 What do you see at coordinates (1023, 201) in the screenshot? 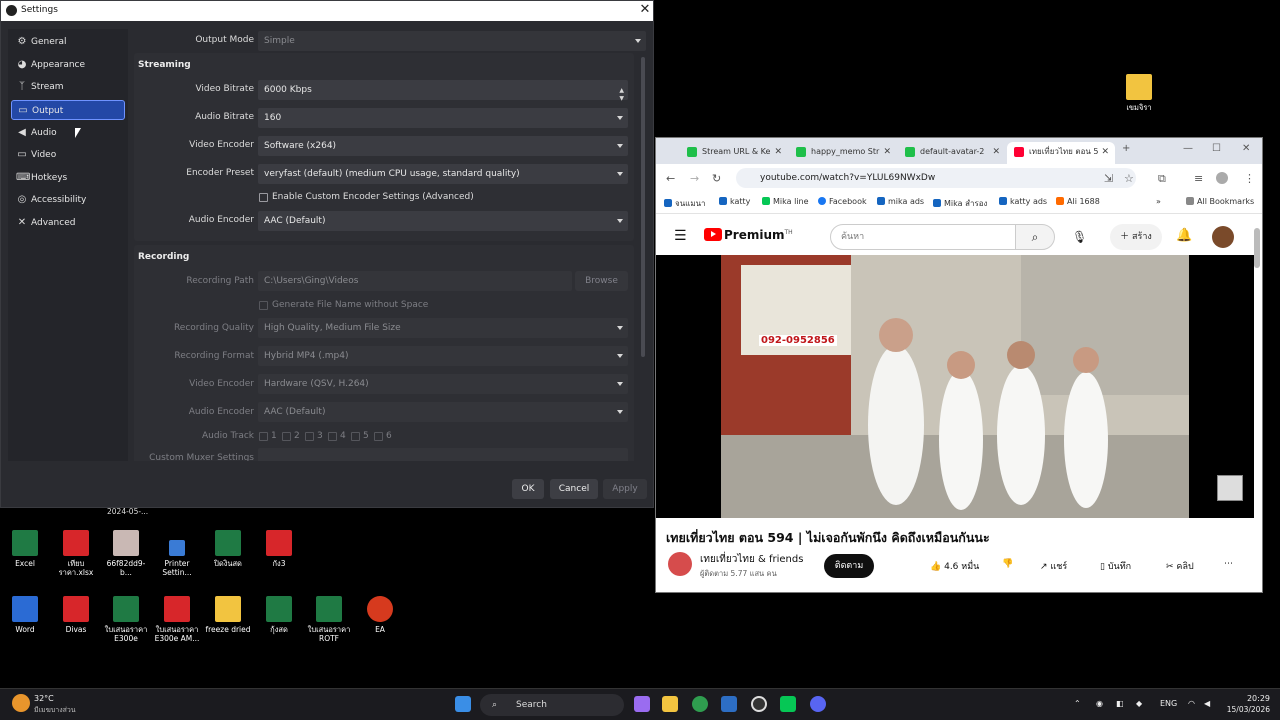
I see `bookmark-item: katty ads` at bounding box center [1023, 201].